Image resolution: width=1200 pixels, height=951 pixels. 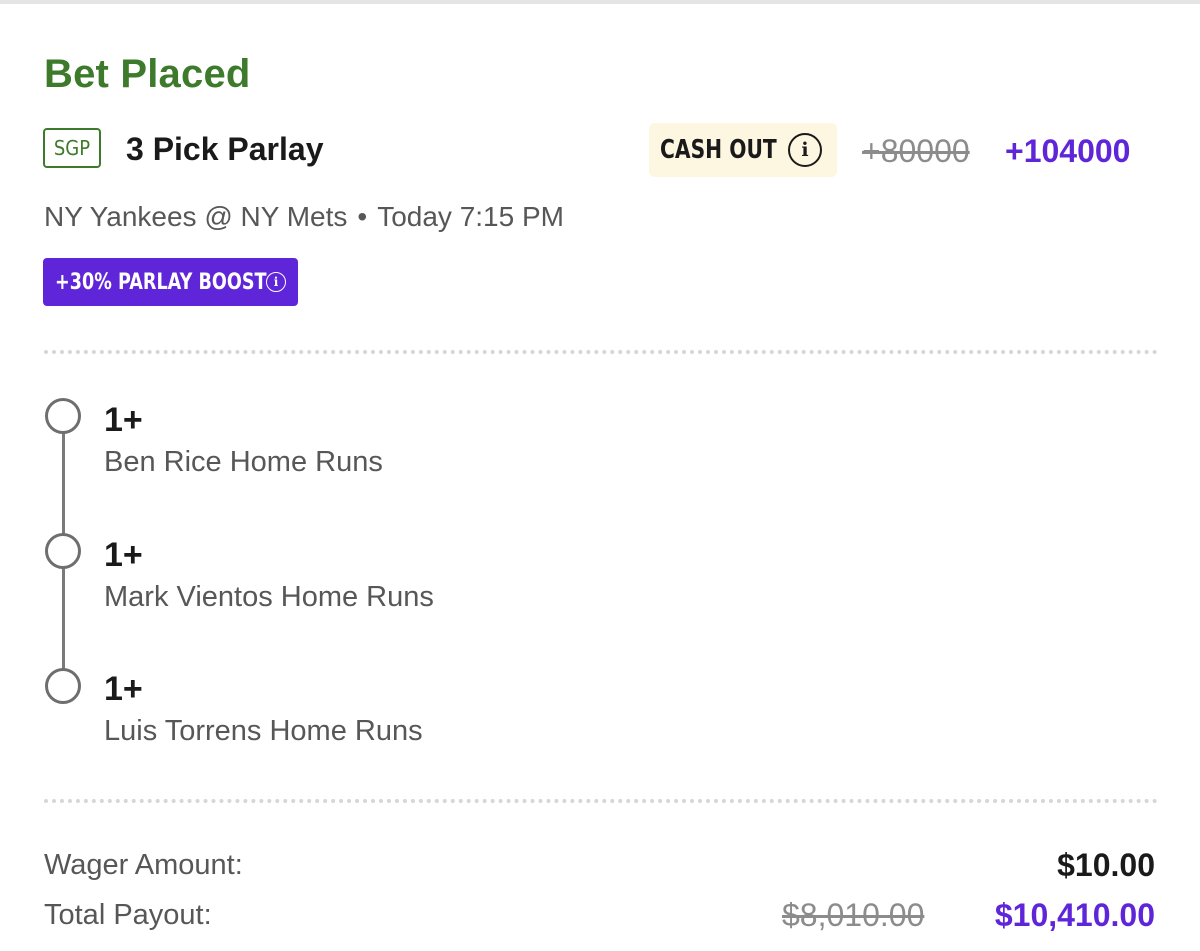 What do you see at coordinates (1074, 915) in the screenshot?
I see `boosted-payout: $10,410.00` at bounding box center [1074, 915].